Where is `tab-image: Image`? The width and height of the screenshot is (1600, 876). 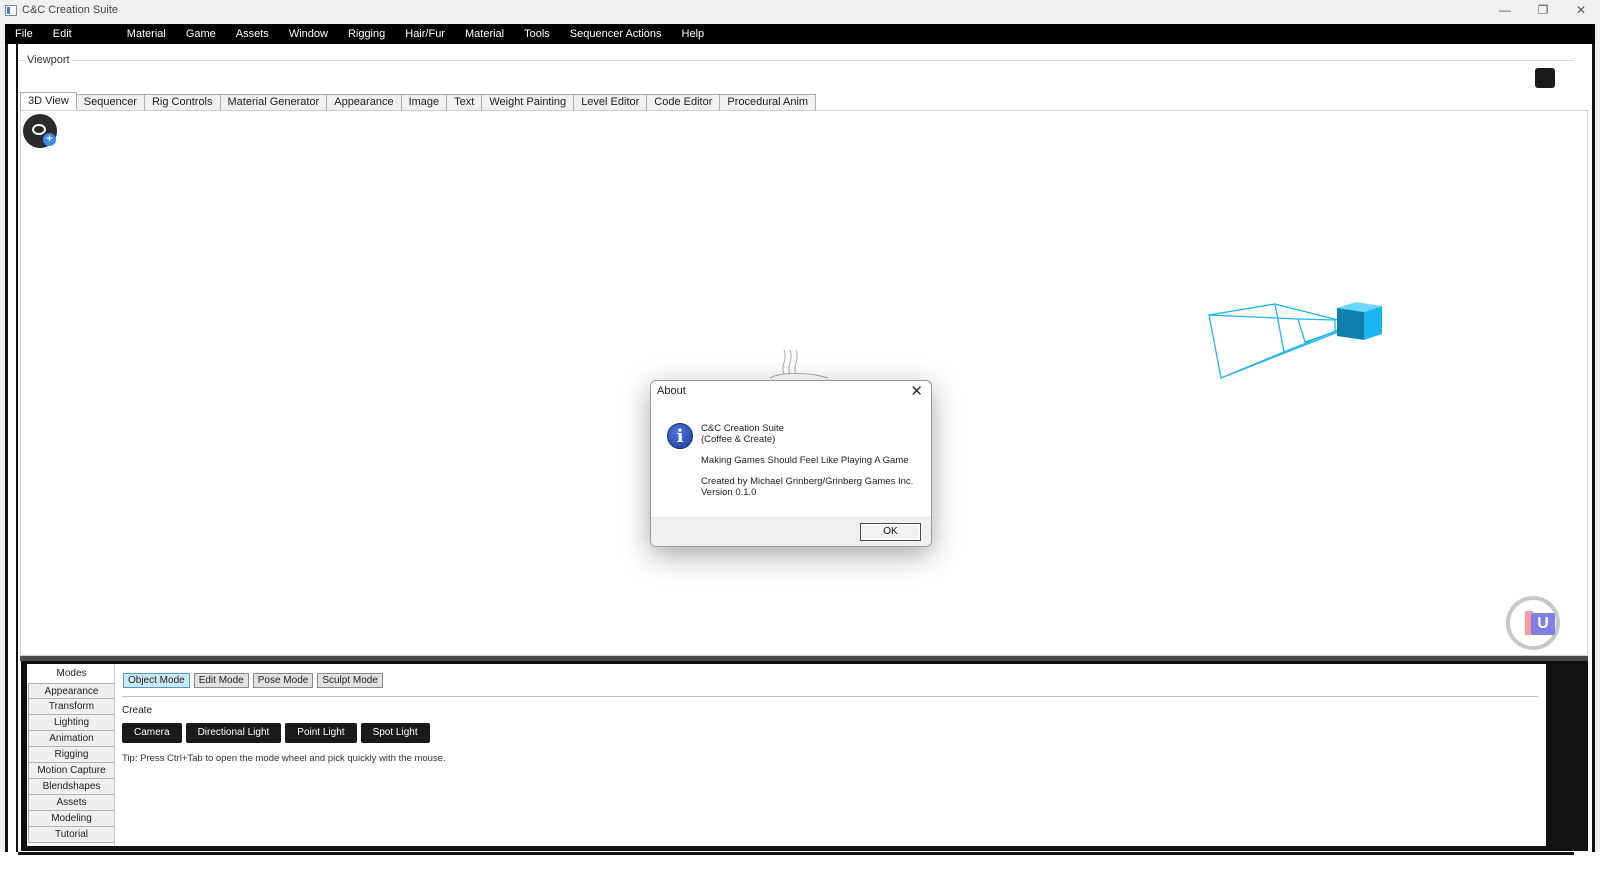
tab-image: Image is located at coordinates (424, 102).